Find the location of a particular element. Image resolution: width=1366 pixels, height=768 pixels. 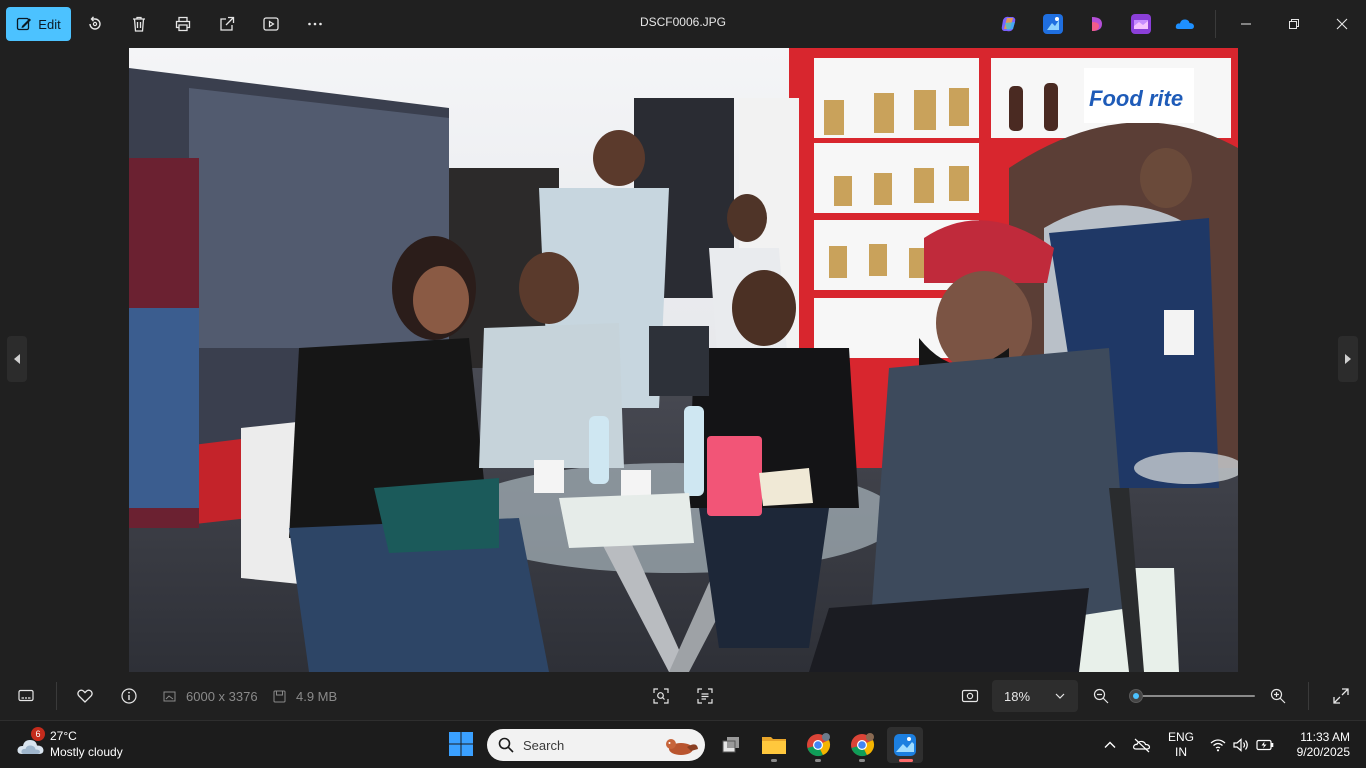

zoom-level-dropdown: 18% is located at coordinates (1035, 696).